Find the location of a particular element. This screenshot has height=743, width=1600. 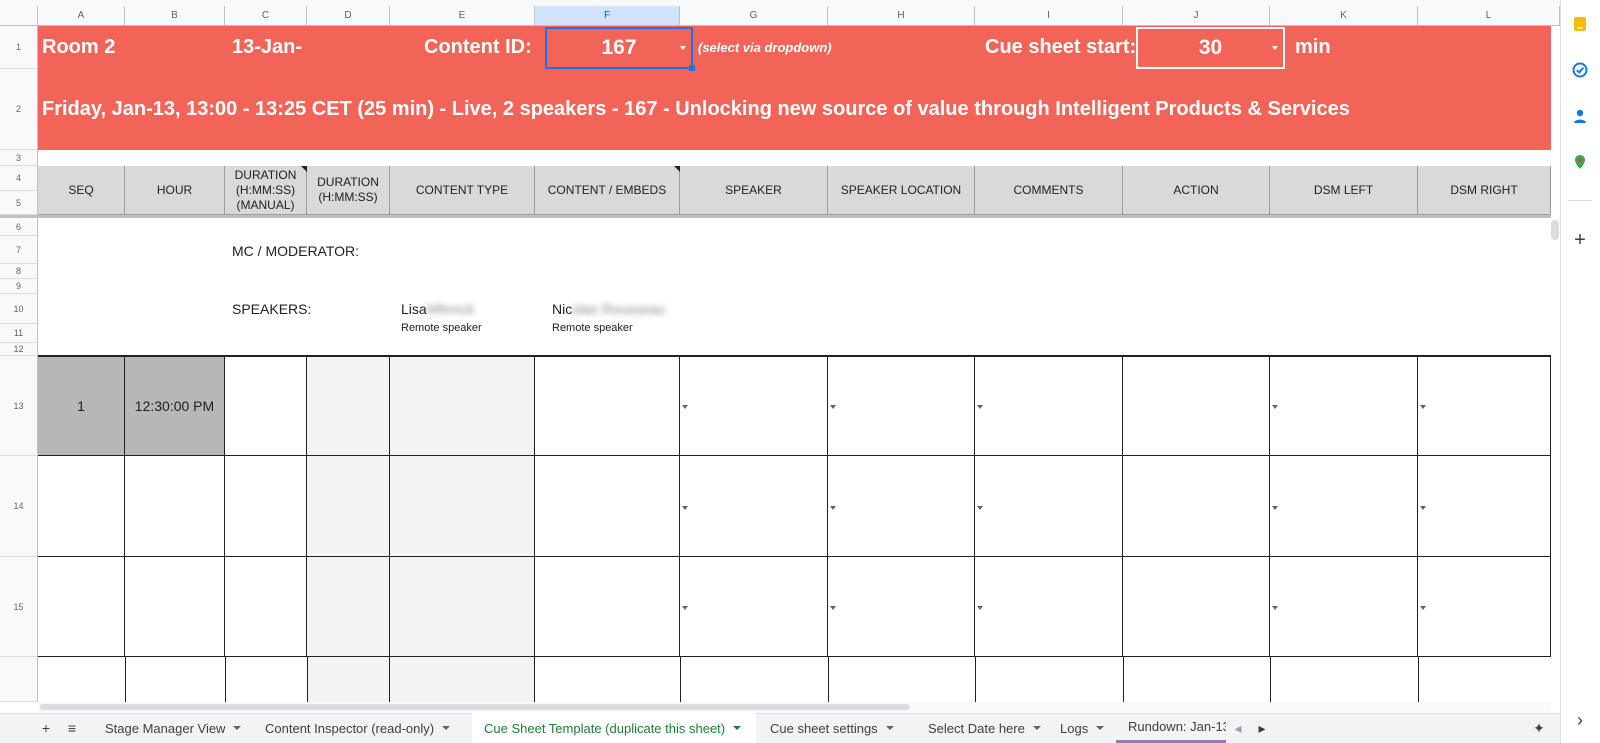

scroll-tabs-right-icon: ▸ is located at coordinates (1262, 728).